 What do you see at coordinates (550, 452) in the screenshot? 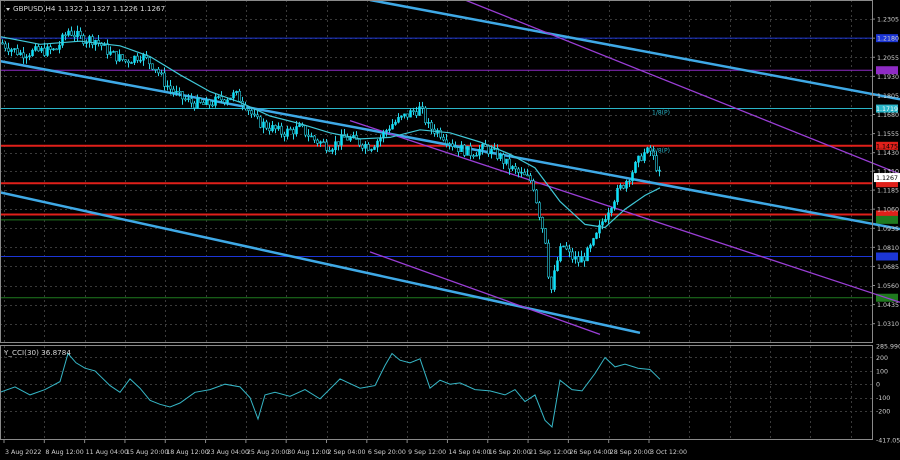
I see `time-tick-label: 21 Sep 12:00` at bounding box center [550, 452].